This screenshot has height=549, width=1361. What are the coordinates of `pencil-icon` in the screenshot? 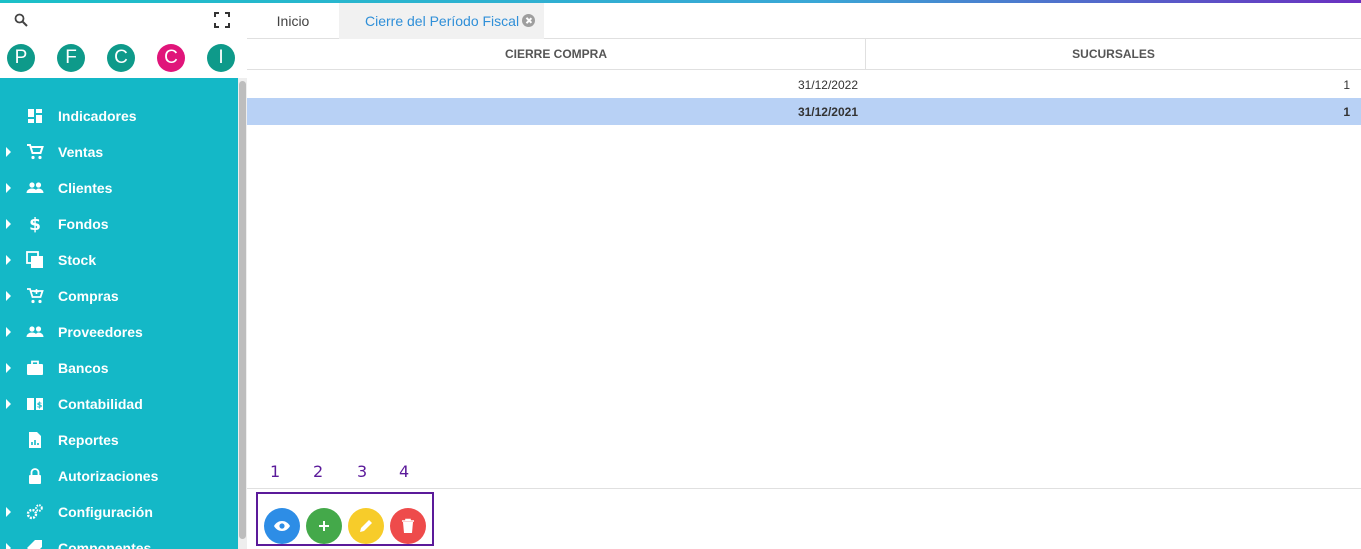 It's located at (366, 526).